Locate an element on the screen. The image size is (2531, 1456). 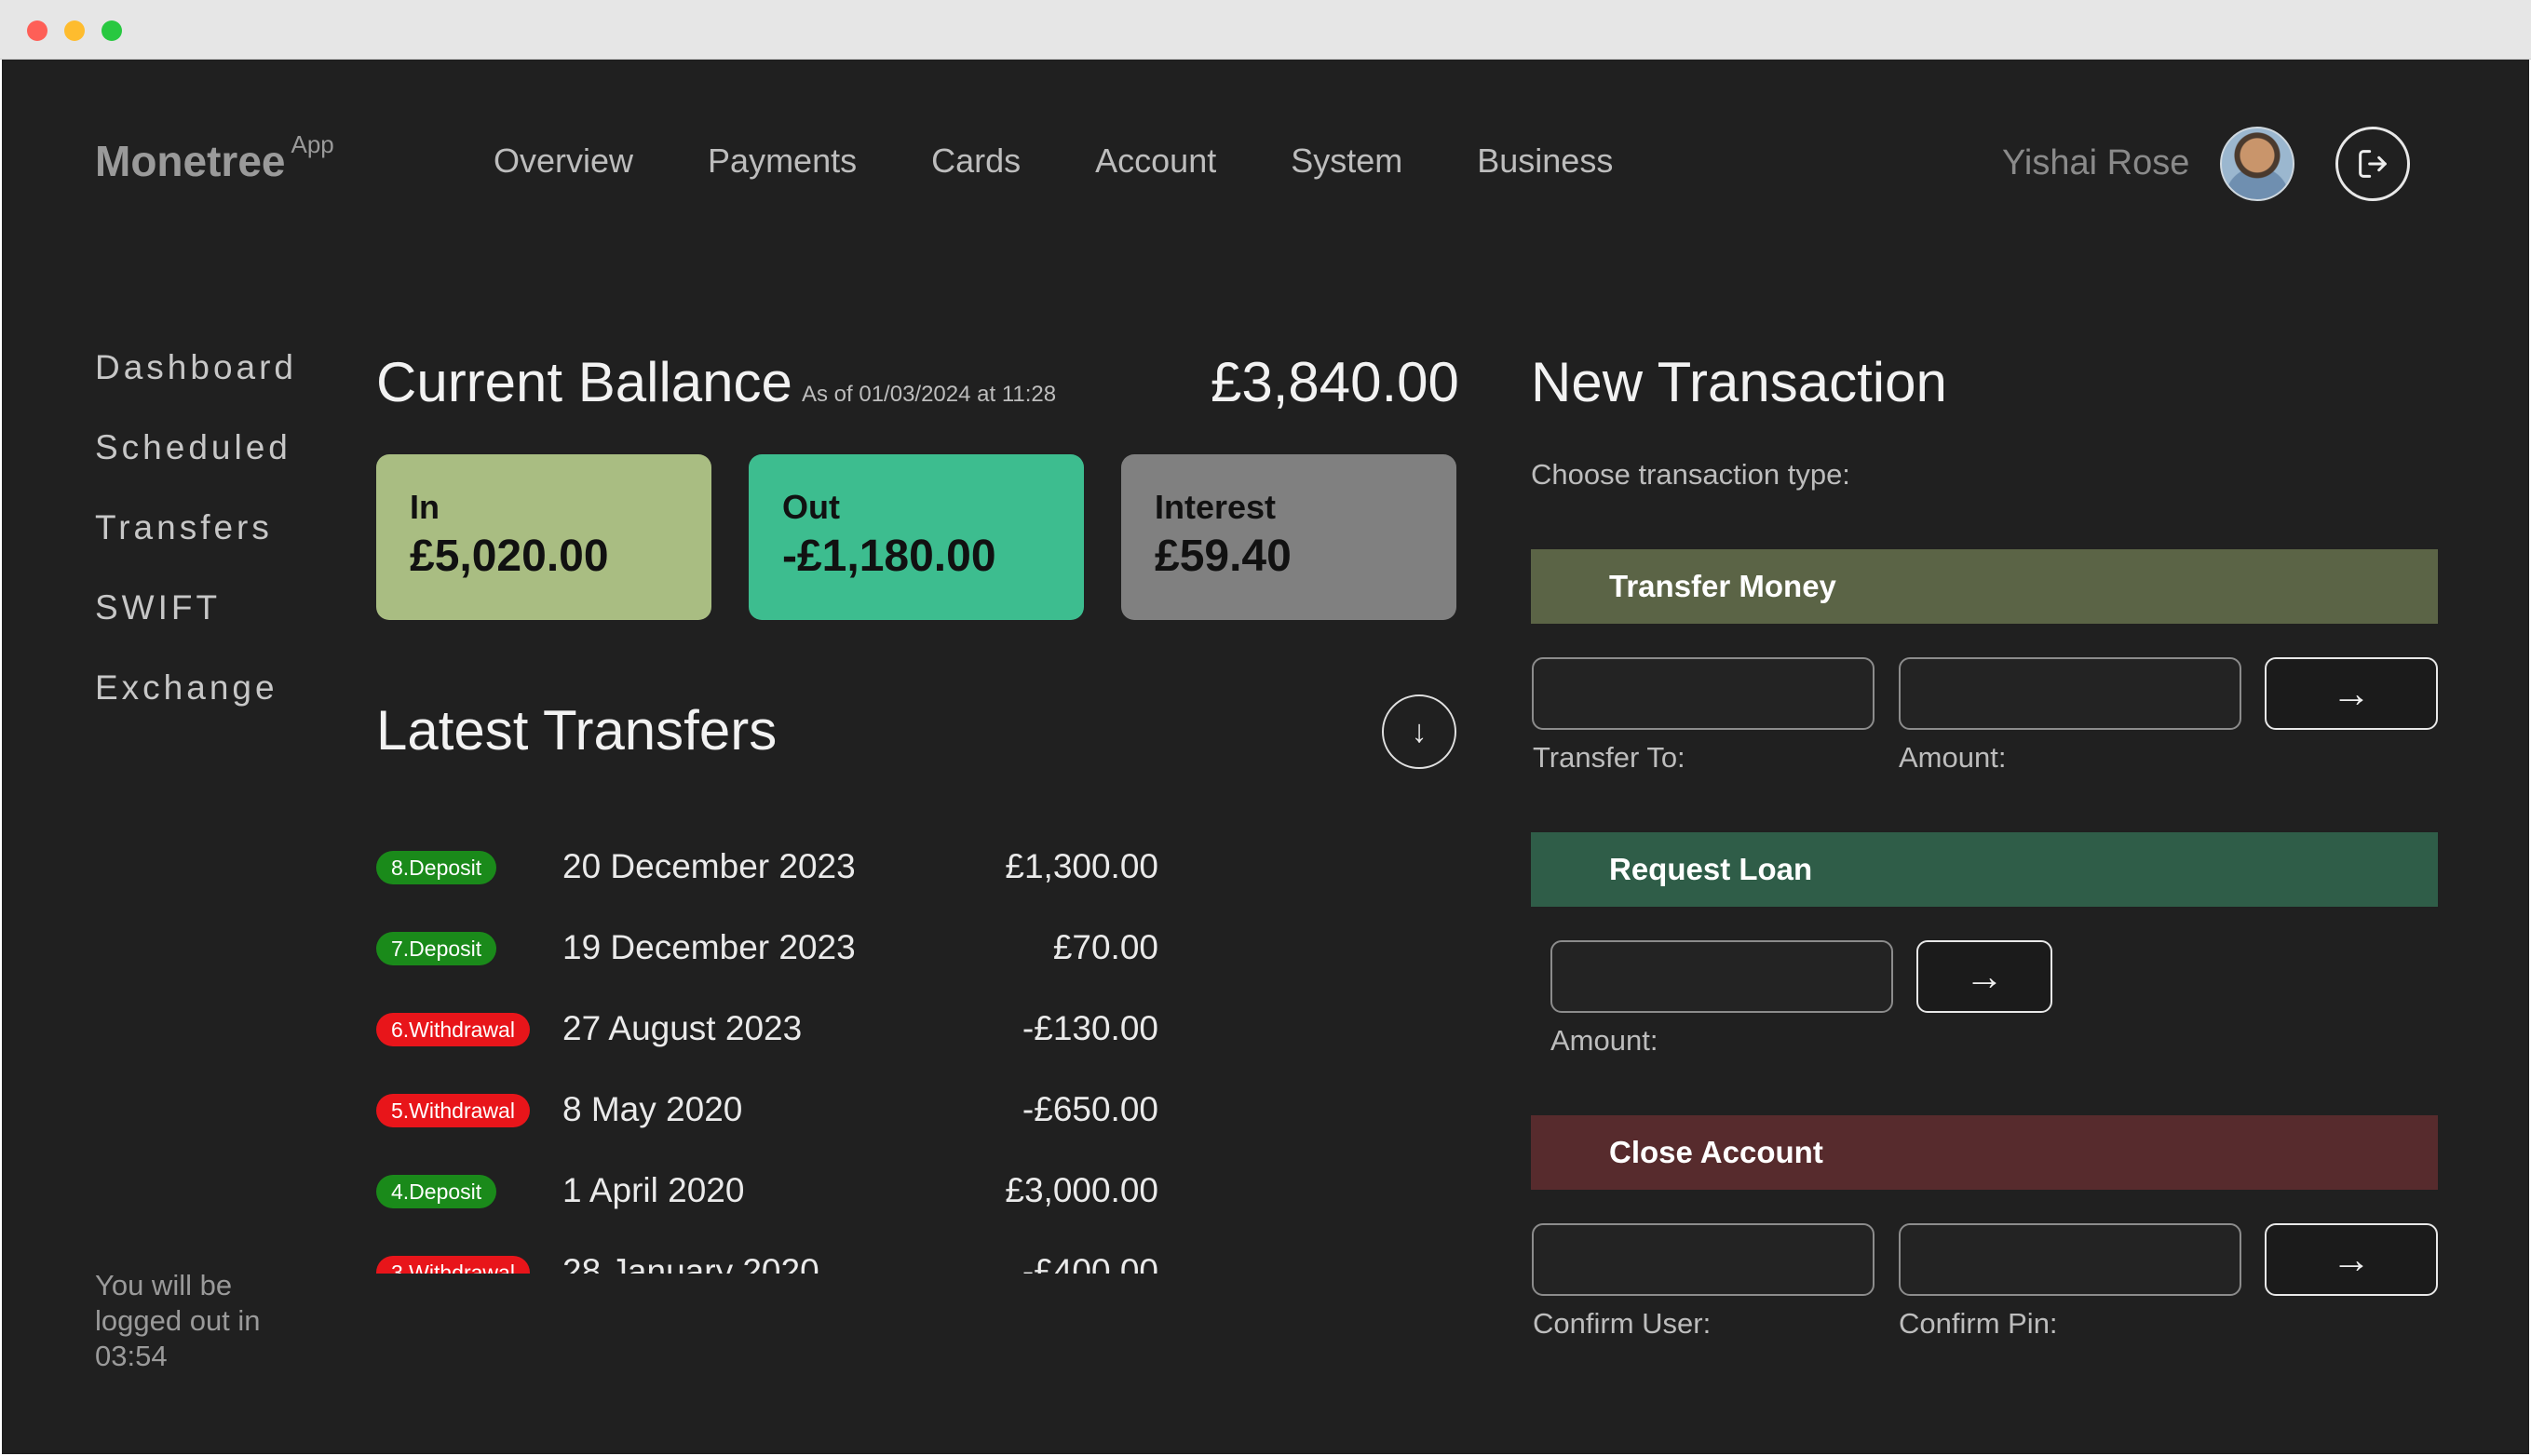
maximize-window-button is located at coordinates (112, 30).